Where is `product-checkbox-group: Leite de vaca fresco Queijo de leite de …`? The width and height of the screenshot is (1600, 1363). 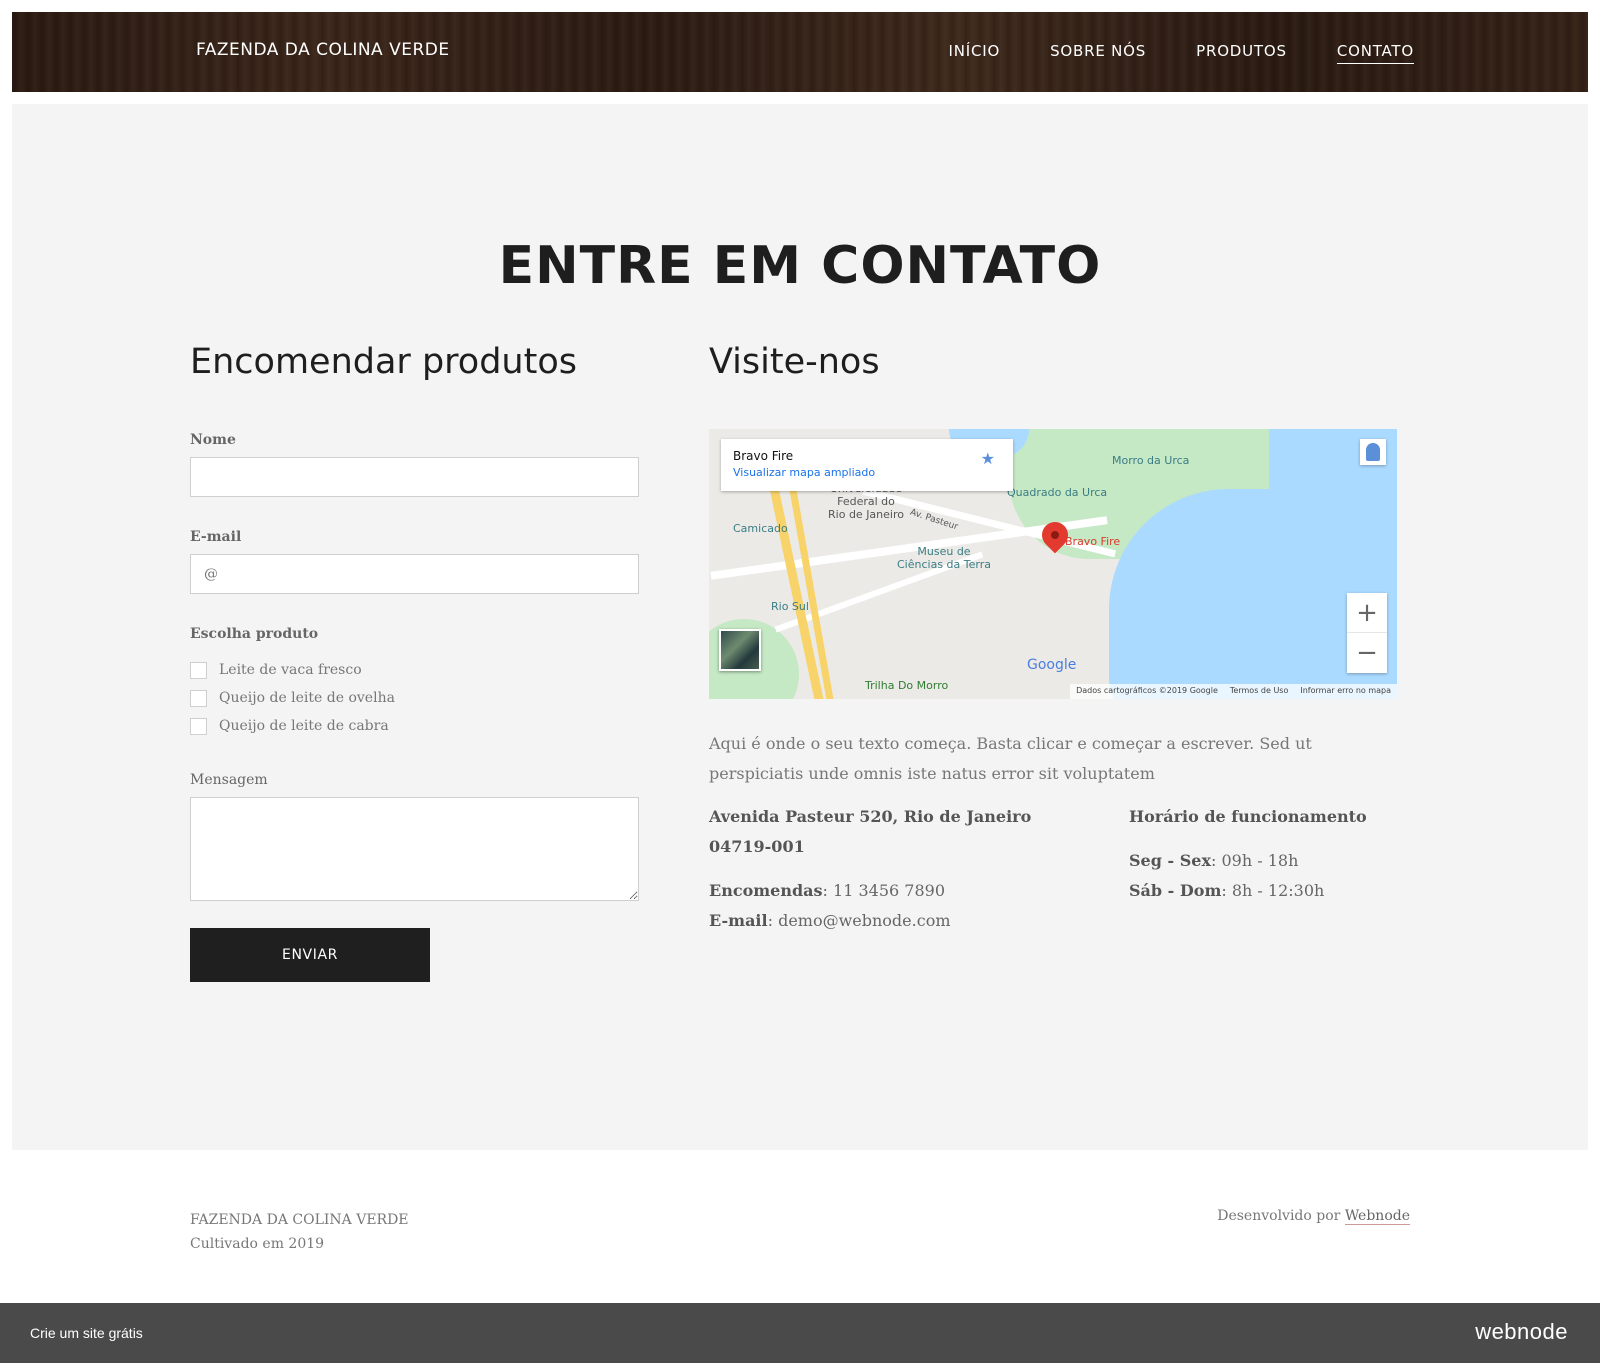 product-checkbox-group: Leite de vaca fresco Queijo de leite de … is located at coordinates (415, 698).